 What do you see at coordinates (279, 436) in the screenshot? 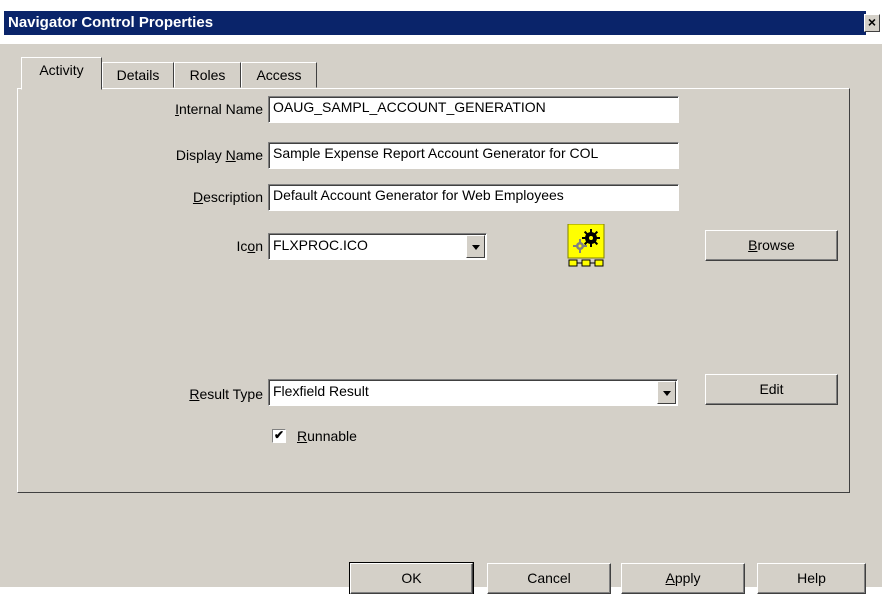
I see `runnable-checkbox: ✔` at bounding box center [279, 436].